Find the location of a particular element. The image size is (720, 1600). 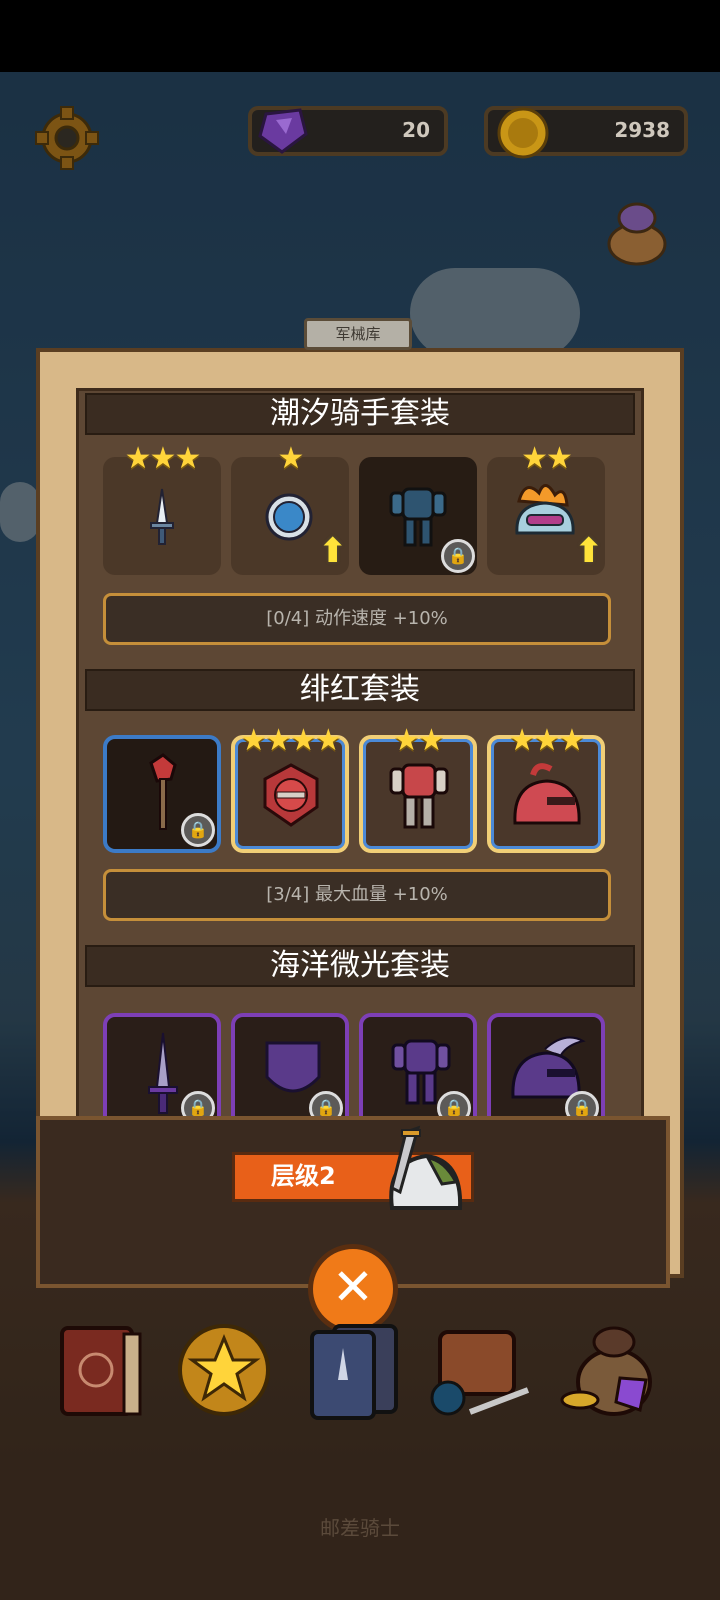

flame-helmet-icon is located at coordinates (545, 509).